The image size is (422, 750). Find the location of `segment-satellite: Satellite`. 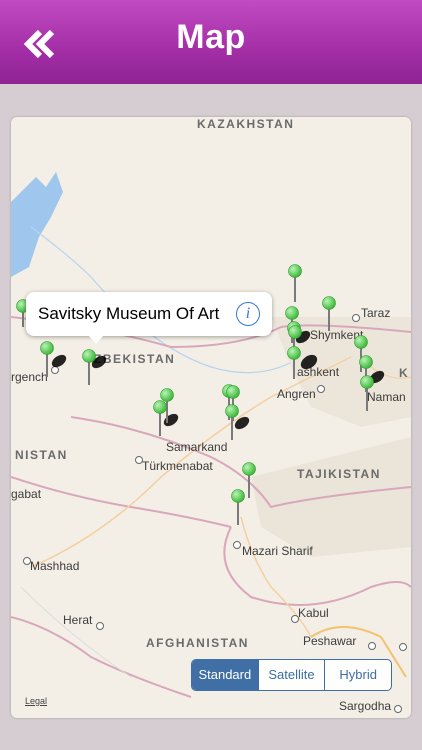

segment-satellite: Satellite is located at coordinates (291, 675).